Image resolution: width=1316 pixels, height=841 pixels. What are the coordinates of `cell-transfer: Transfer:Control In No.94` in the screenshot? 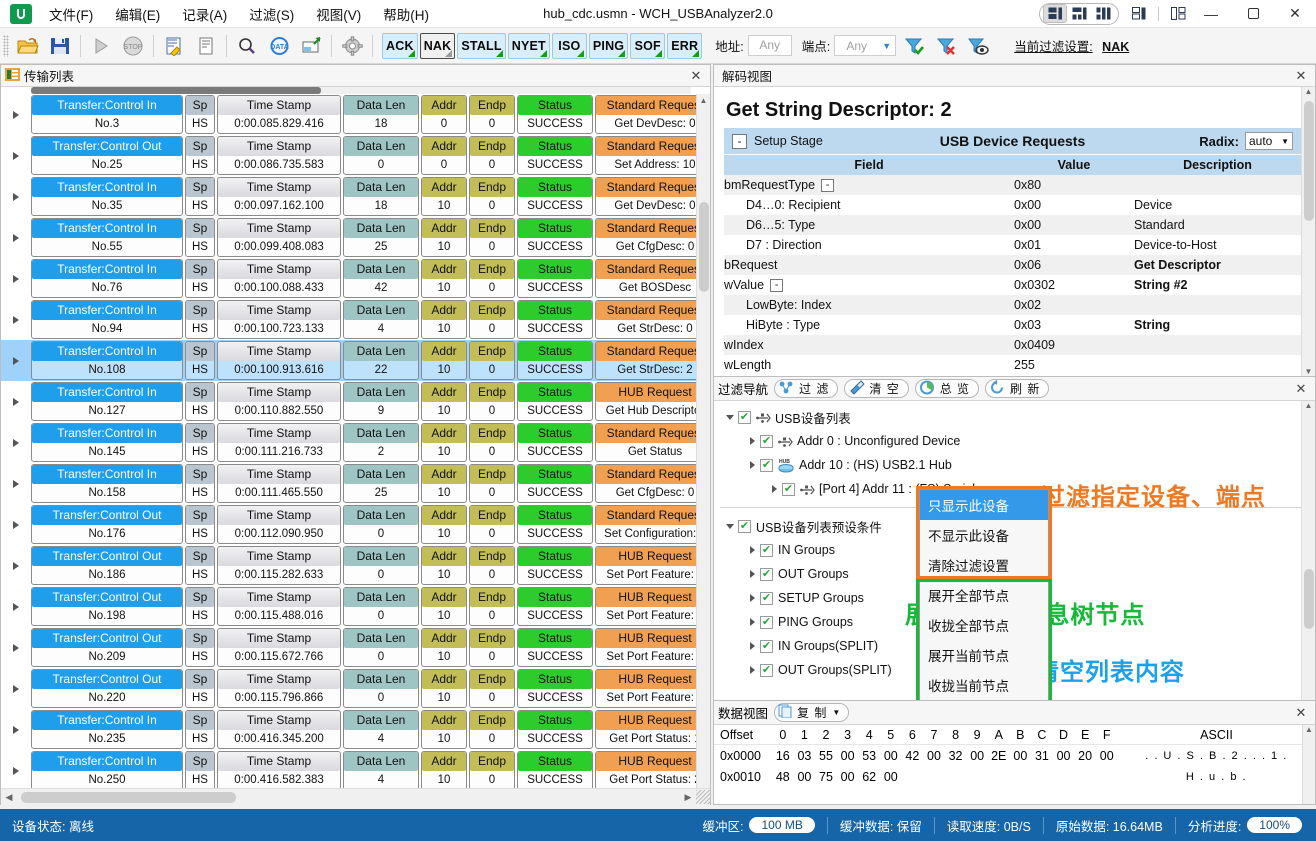 It's located at (107, 319).